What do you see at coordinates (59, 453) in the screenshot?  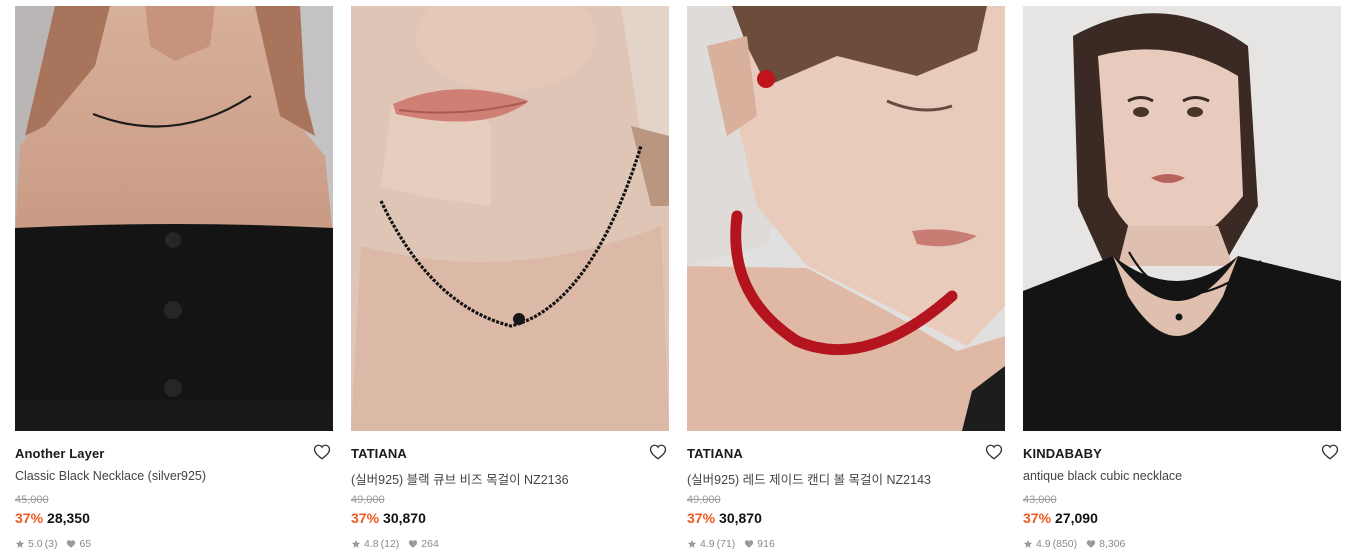 I see `brand-name: Another Layer` at bounding box center [59, 453].